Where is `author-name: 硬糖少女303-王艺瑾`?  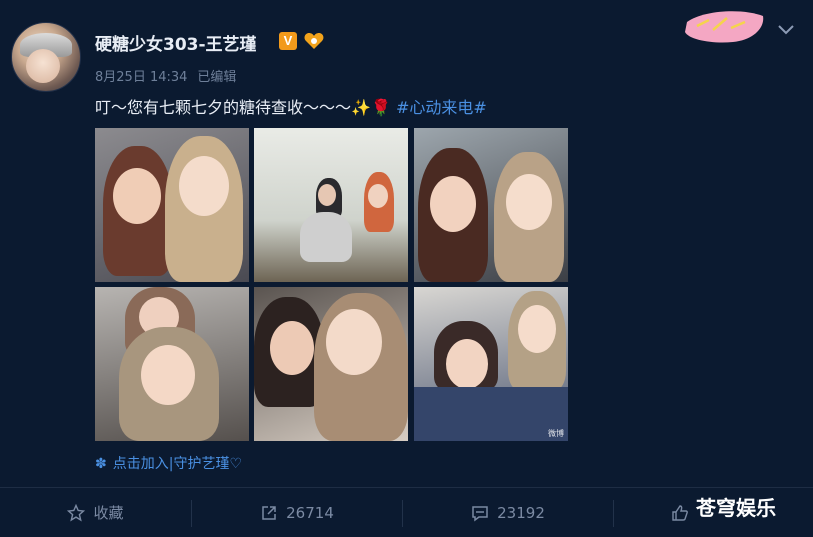
author-name: 硬糖少女303-王艺瑾 is located at coordinates (176, 42).